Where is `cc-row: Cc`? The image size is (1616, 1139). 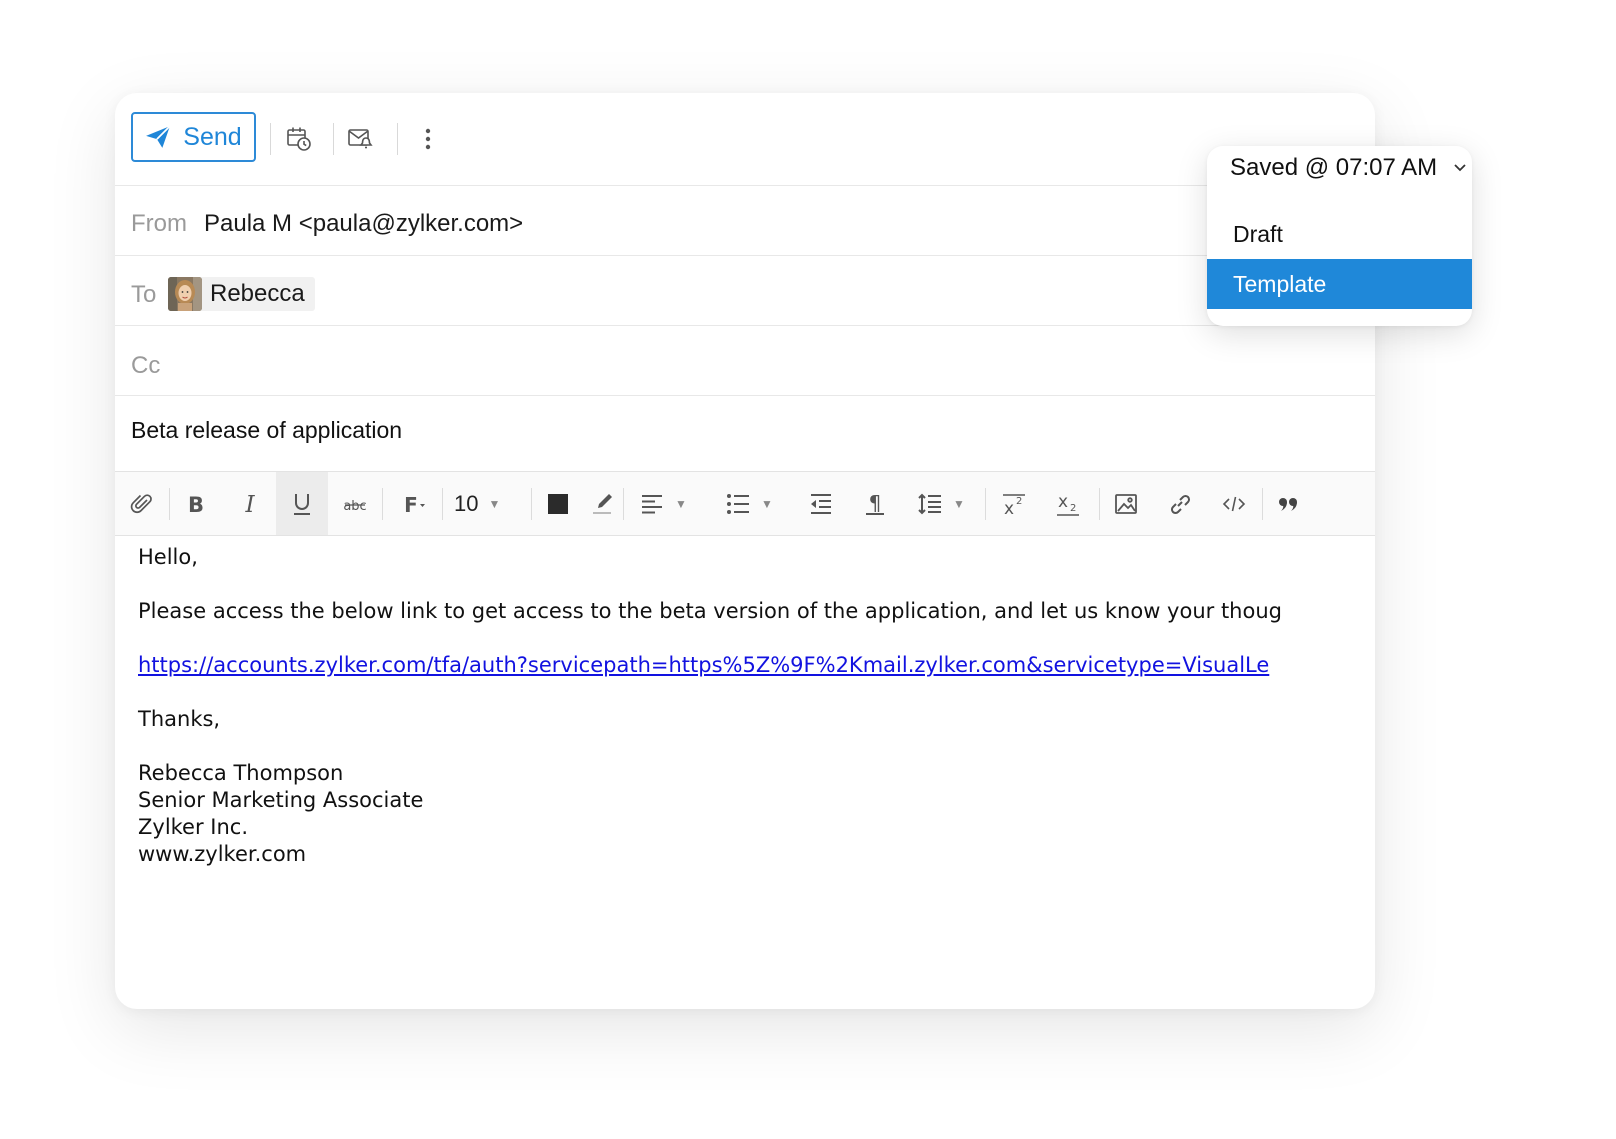 cc-row: Cc is located at coordinates (745, 360).